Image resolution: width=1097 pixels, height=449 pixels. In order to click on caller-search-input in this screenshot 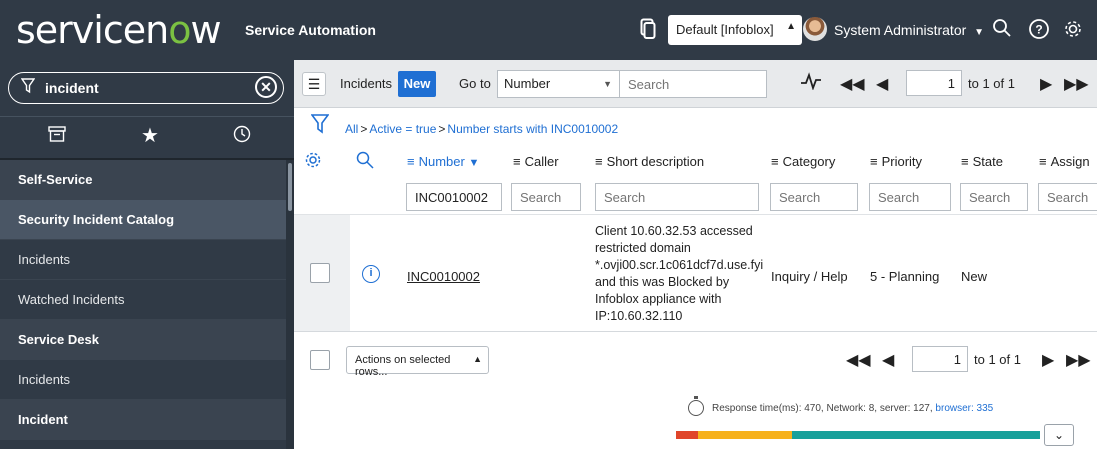, I will do `click(546, 197)`.